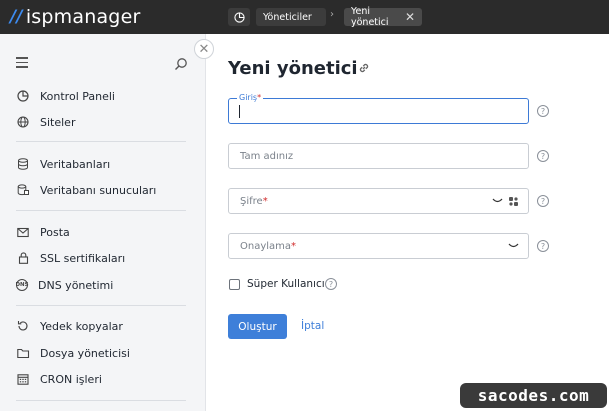  I want to click on tab-new-administrator: Yeni yönetici ✕, so click(383, 17).